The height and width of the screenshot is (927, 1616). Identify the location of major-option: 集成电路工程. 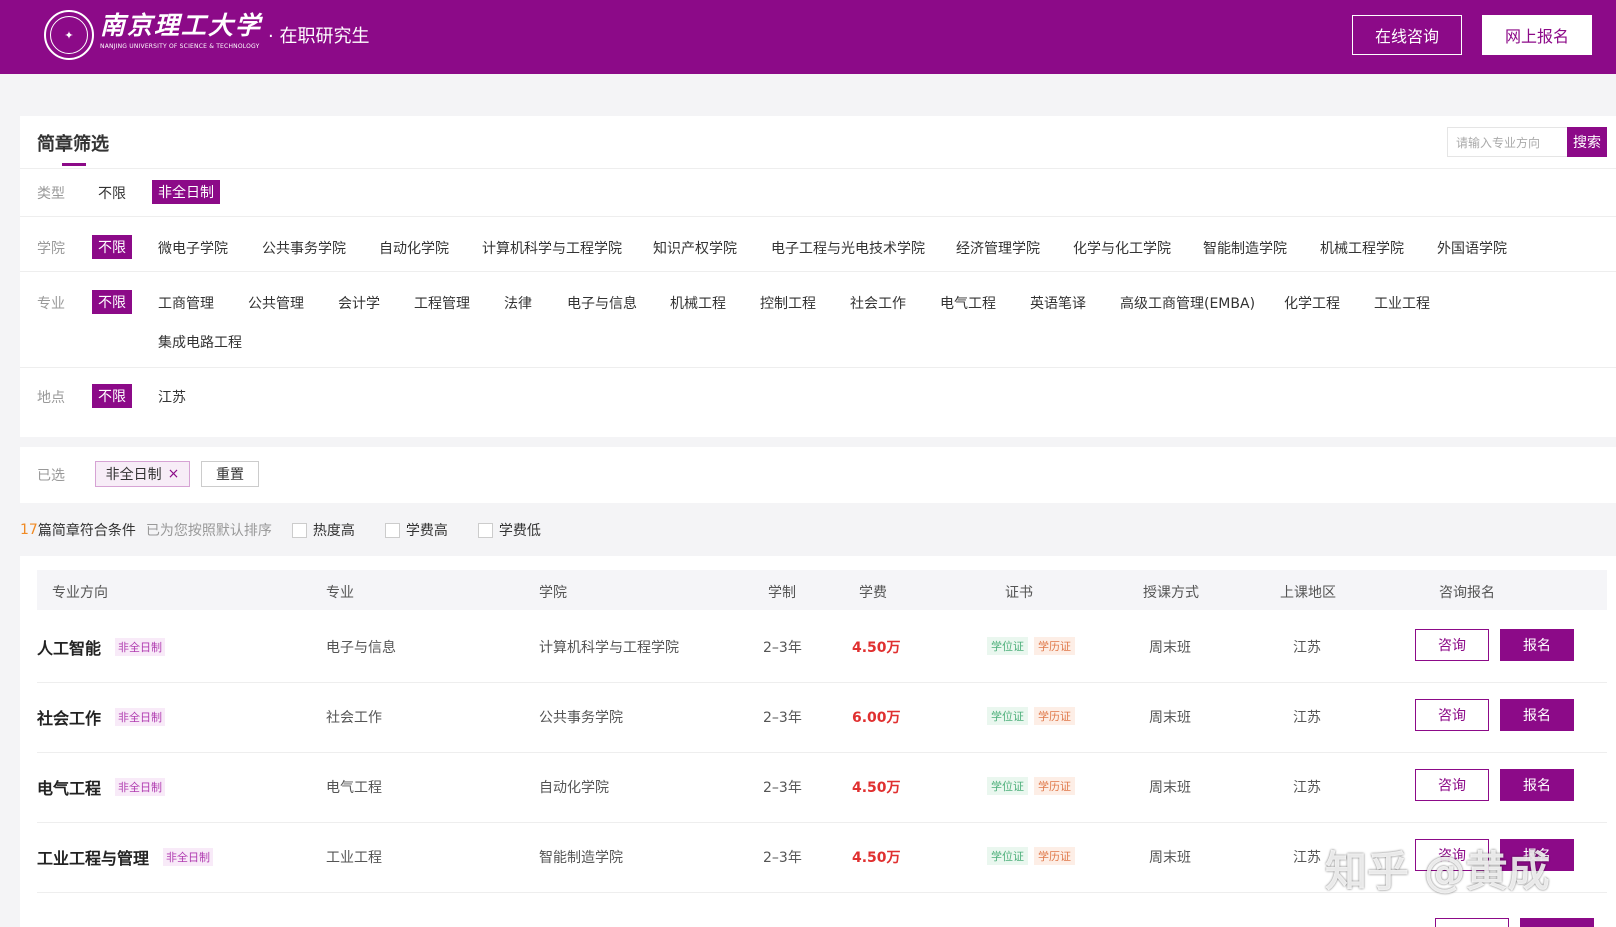
(200, 342).